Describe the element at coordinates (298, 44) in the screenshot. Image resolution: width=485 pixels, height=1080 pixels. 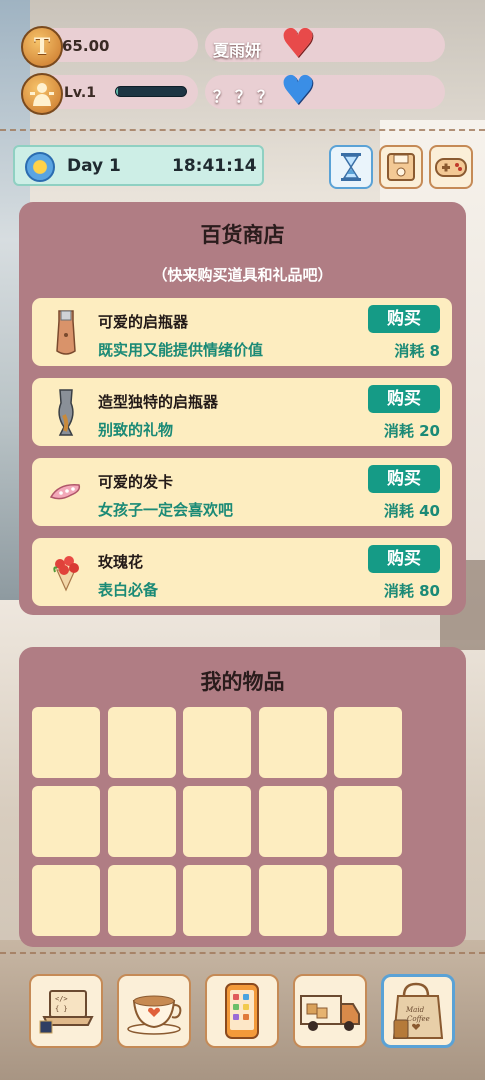
I see `affinity-heart-icon: ♥` at that location.